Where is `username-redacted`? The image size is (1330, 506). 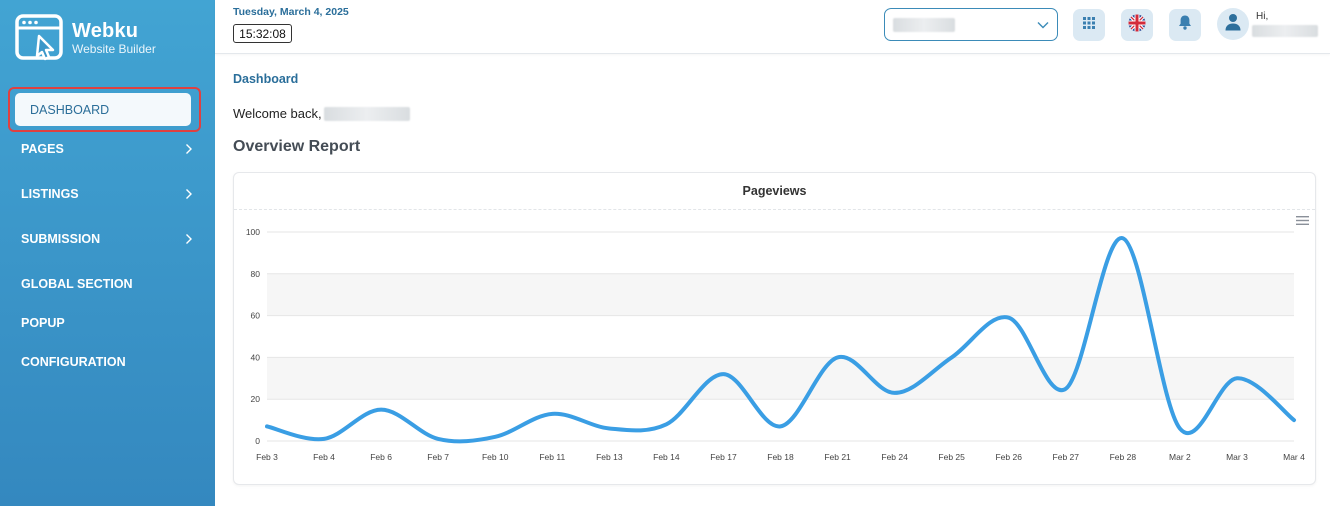
username-redacted is located at coordinates (1285, 31).